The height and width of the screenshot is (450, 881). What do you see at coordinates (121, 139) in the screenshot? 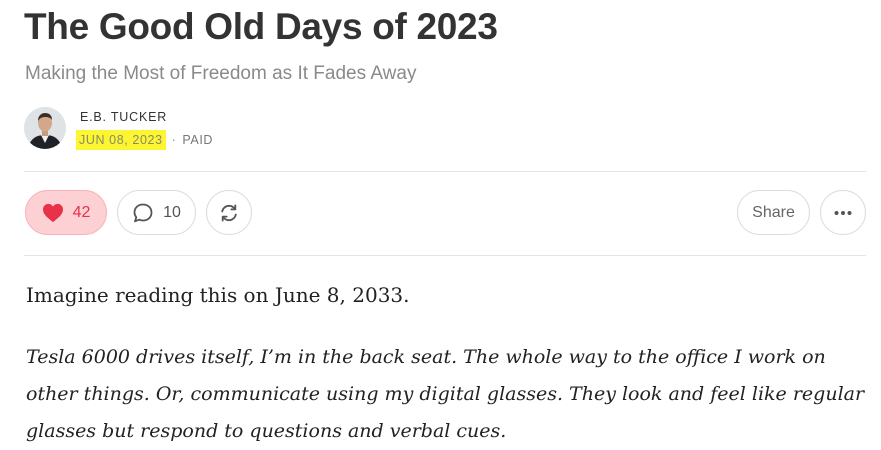
I see `publish-date: JUN 08, 2023` at bounding box center [121, 139].